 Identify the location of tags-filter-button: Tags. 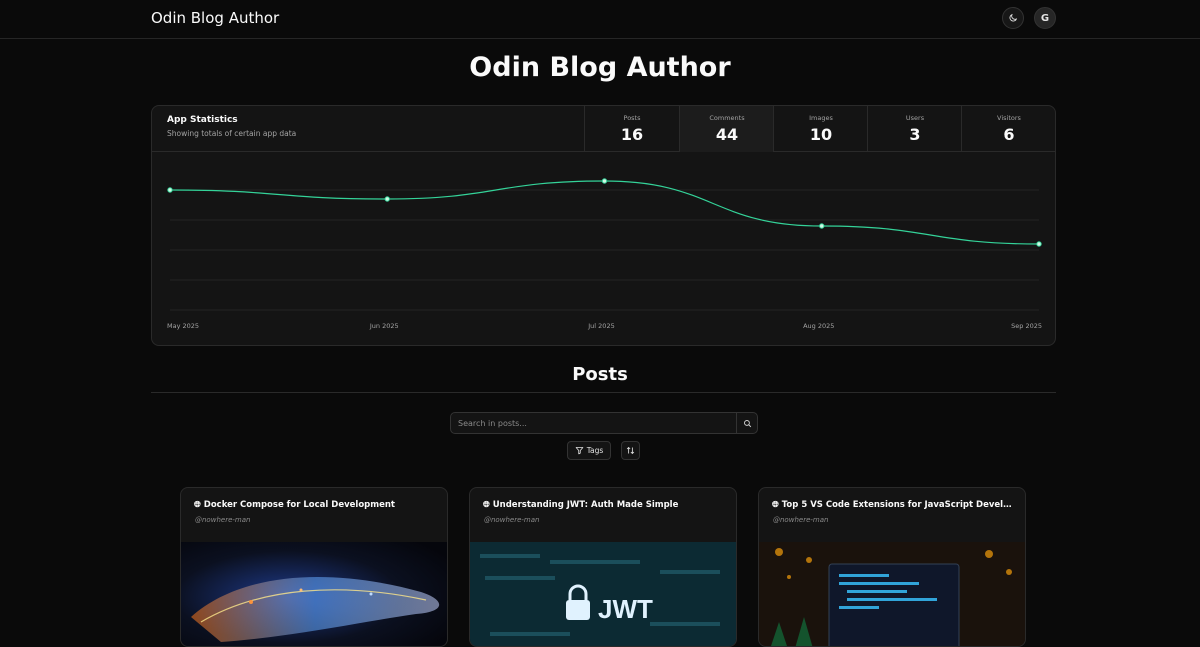
(589, 450).